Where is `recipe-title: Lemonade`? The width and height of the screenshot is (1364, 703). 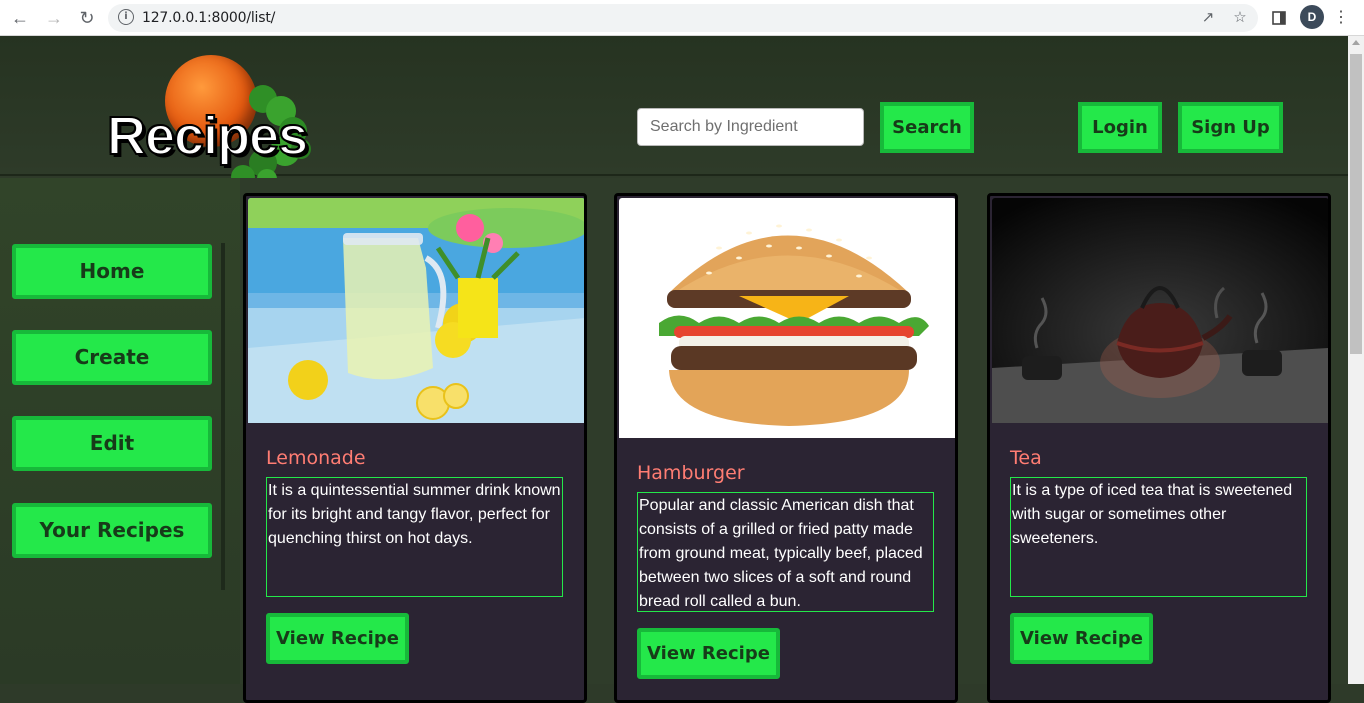 recipe-title: Lemonade is located at coordinates (316, 458).